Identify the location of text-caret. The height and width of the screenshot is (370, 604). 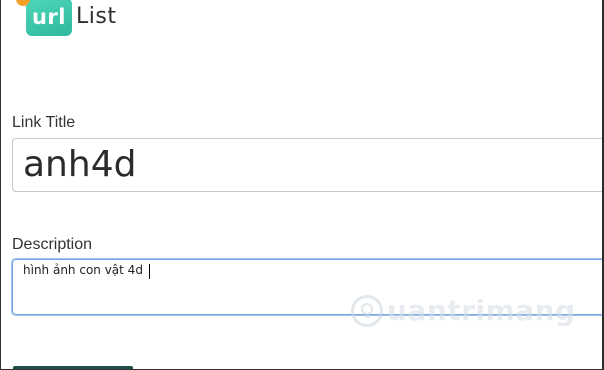
(149, 271).